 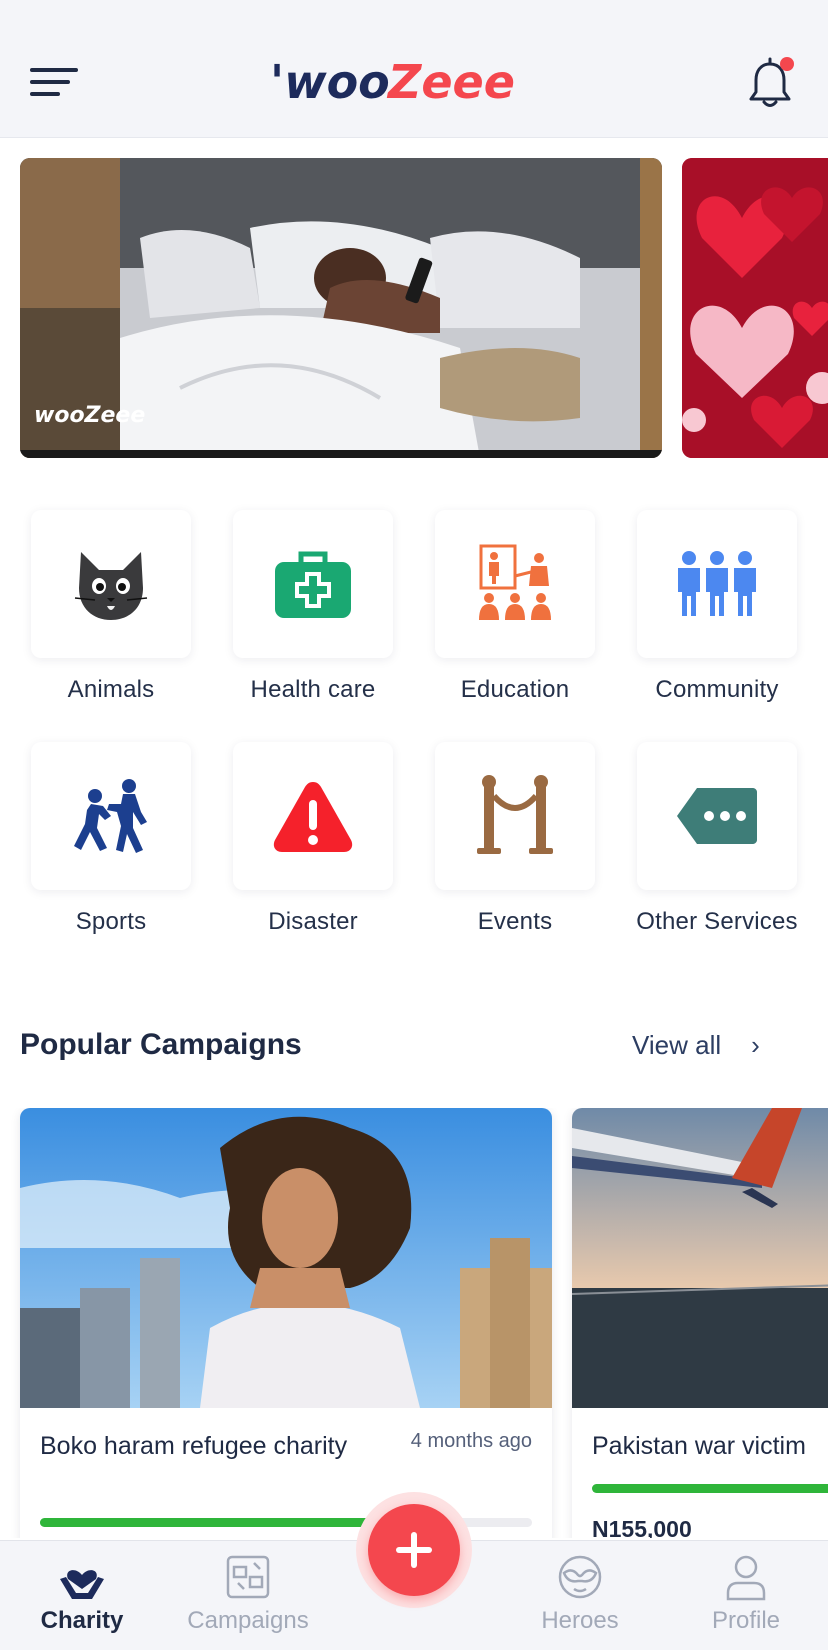 I want to click on category-health-care: Health care, so click(x=313, y=607).